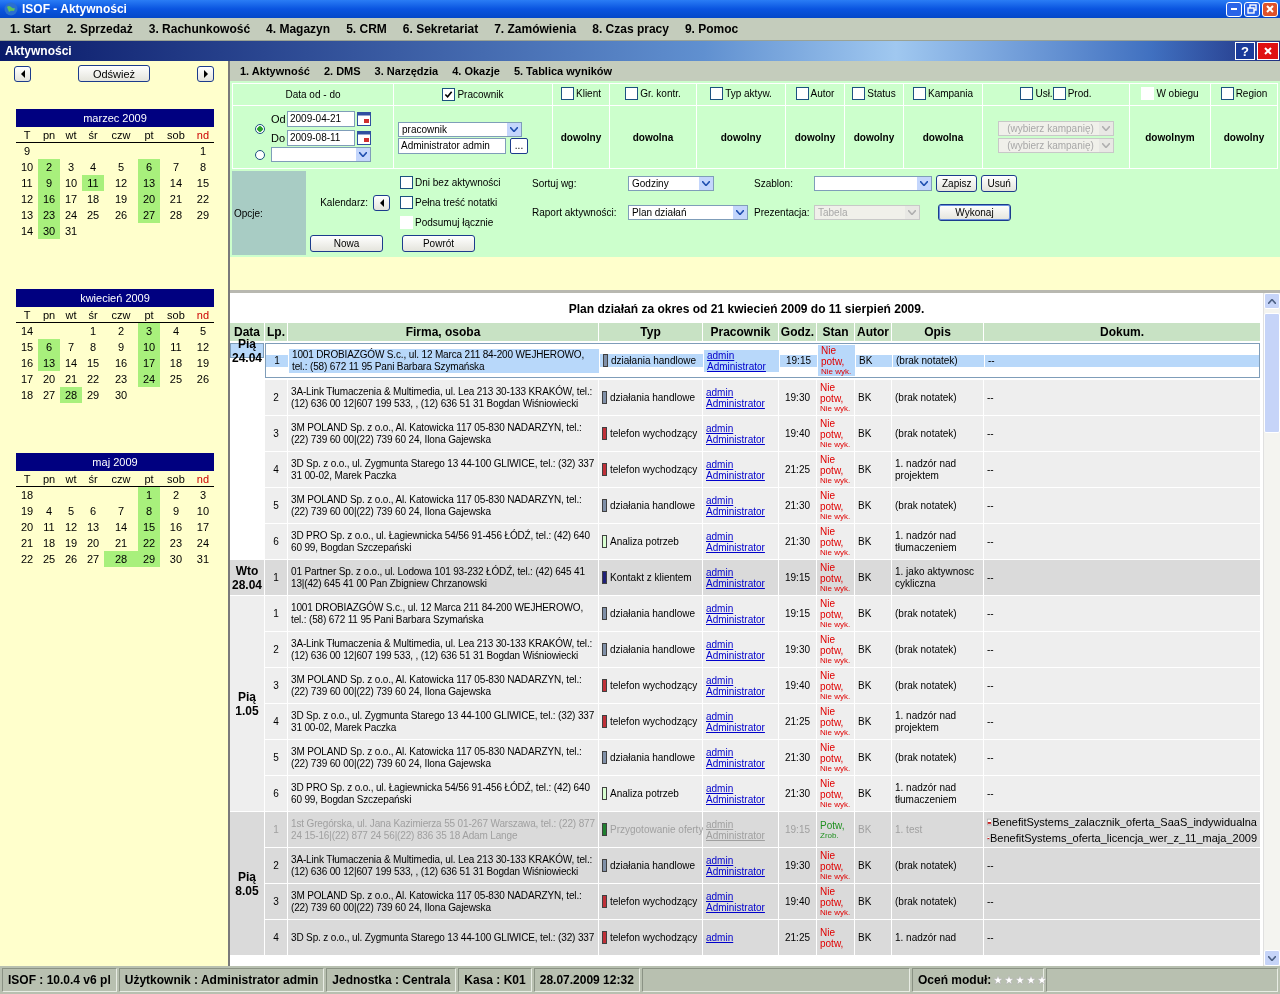 The height and width of the screenshot is (994, 1280). What do you see at coordinates (342, 71) in the screenshot?
I see `tab: 2. DMS` at bounding box center [342, 71].